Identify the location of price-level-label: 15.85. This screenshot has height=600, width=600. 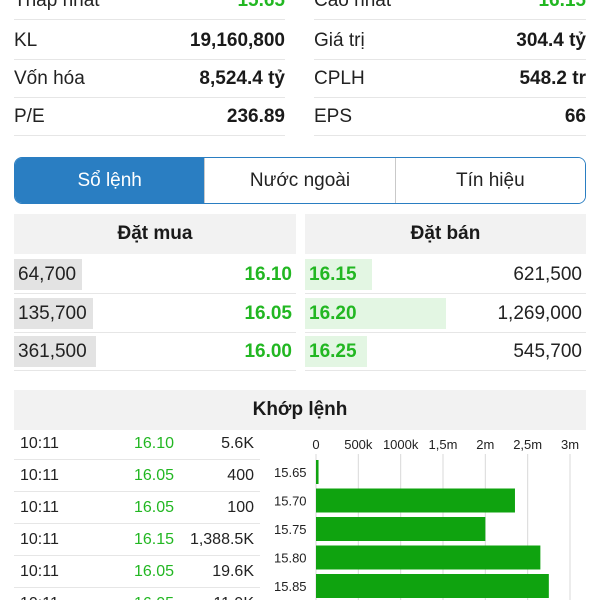
(290, 586).